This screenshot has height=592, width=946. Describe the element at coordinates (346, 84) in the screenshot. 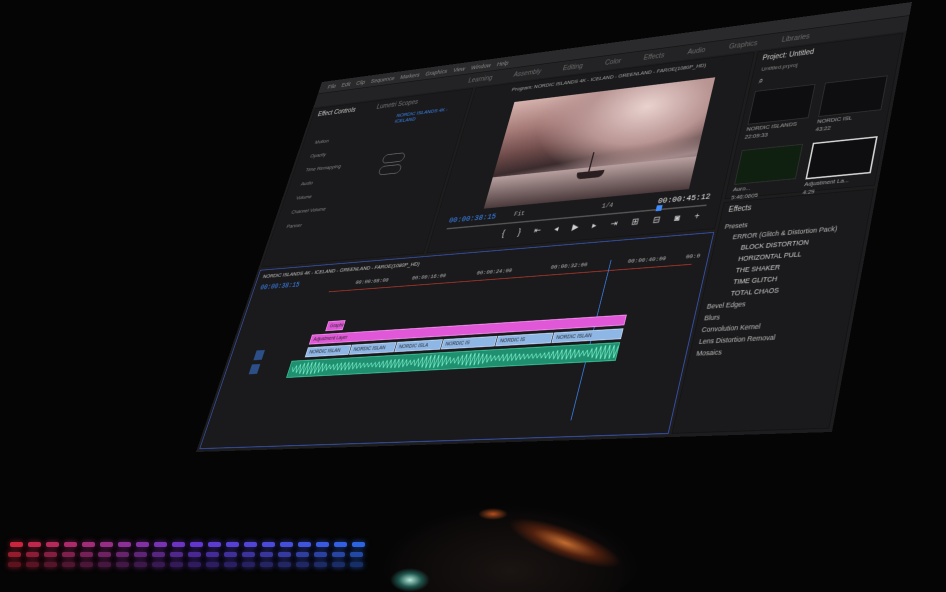

I see `menu-item-edit: Edit` at that location.